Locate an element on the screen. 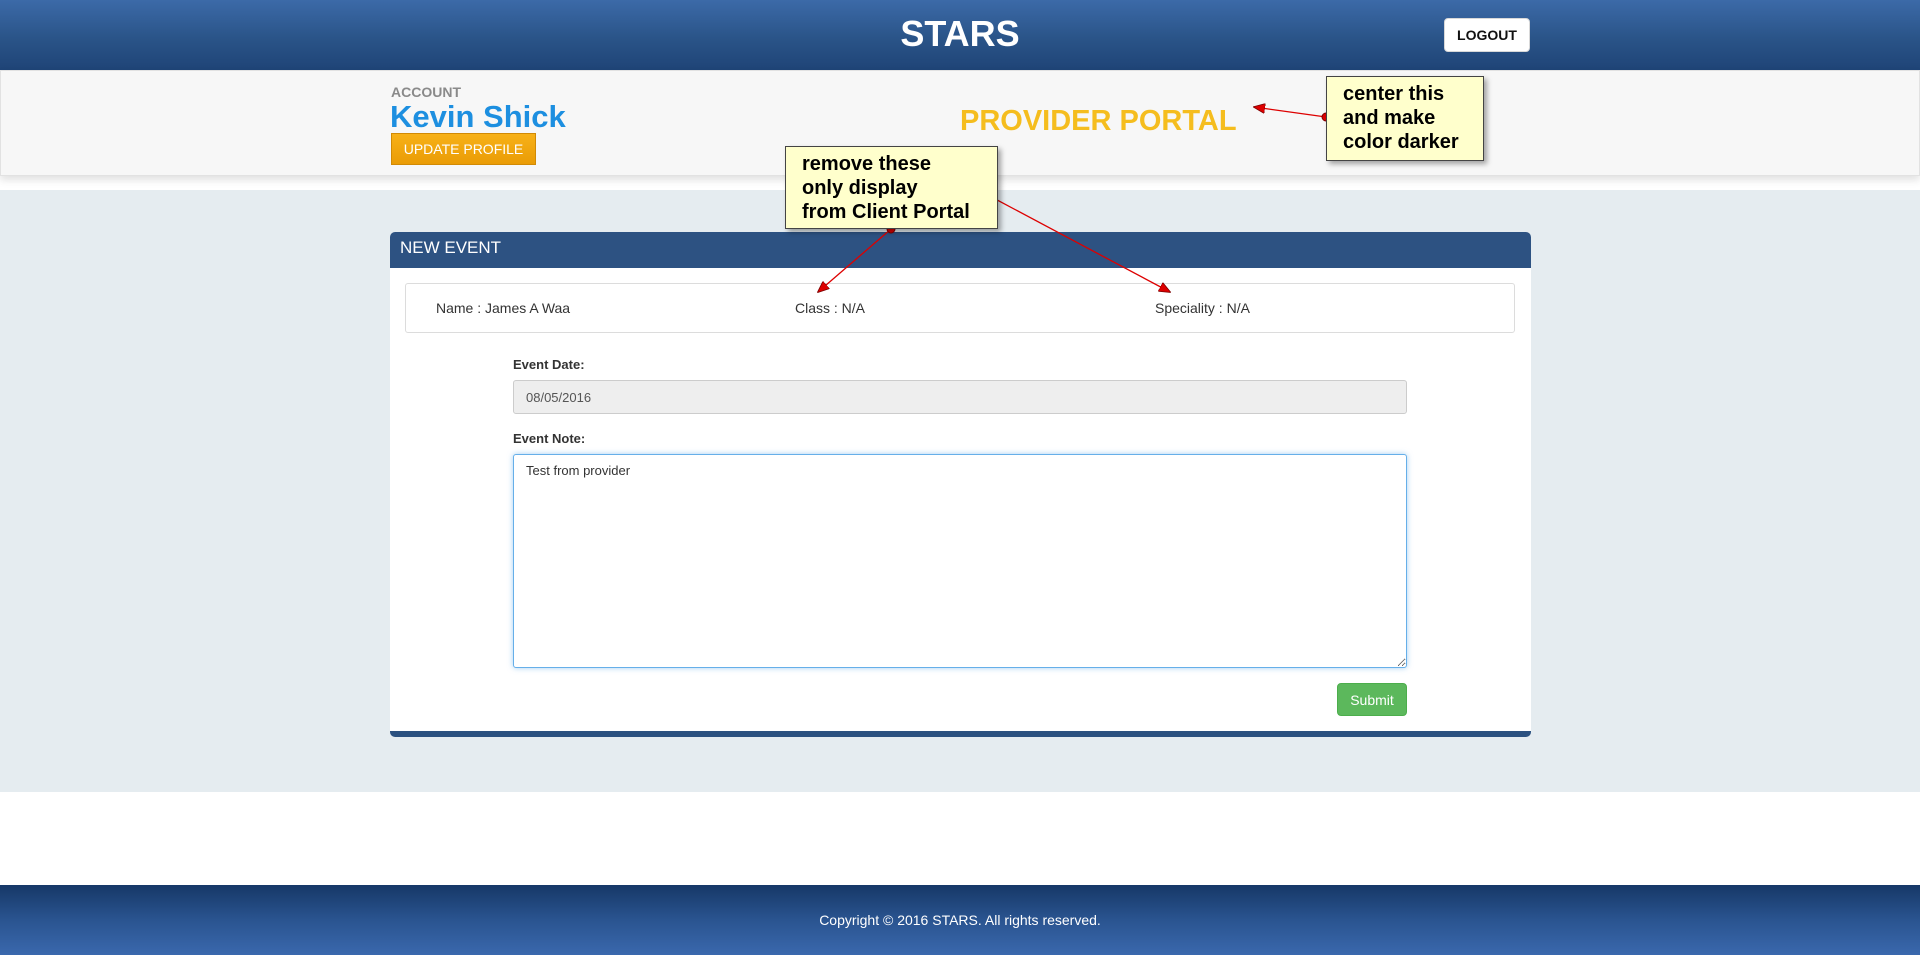 This screenshot has width=1920, height=955. event-note-textarea: Test from provider is located at coordinates (960, 561).